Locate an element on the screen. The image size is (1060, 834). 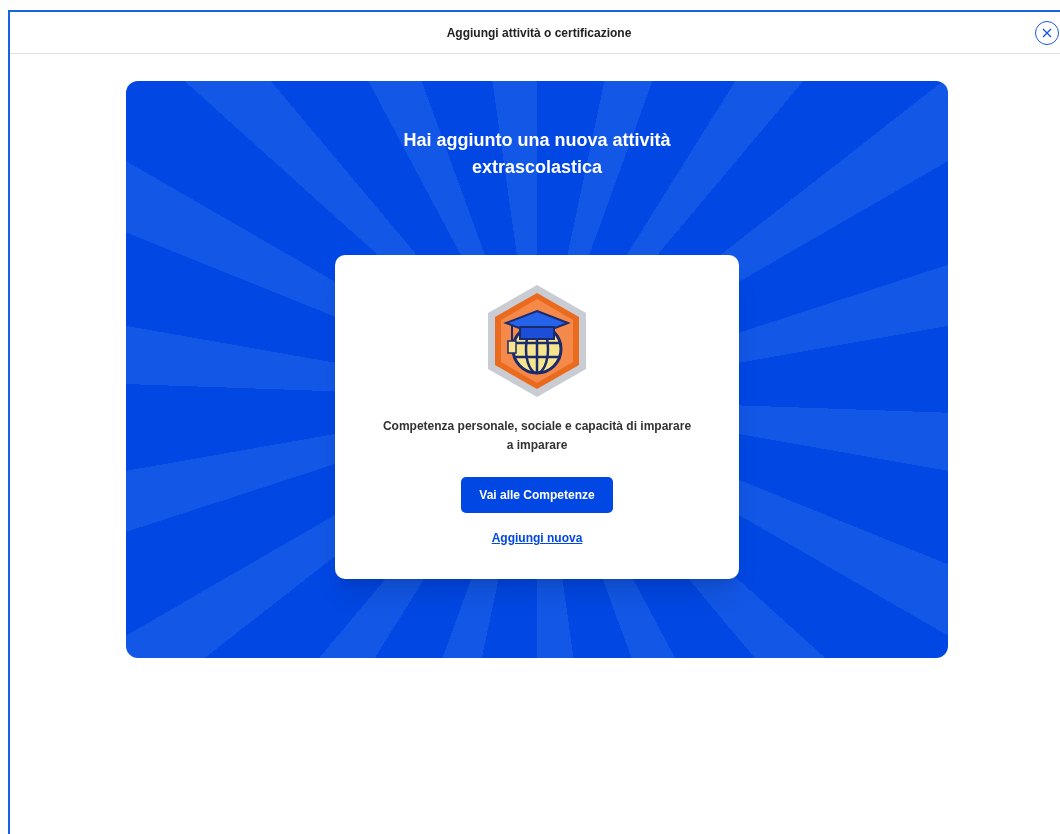
competence-name: Competenza personale, sociale e capacità di imparare a imparare is located at coordinates (537, 436).